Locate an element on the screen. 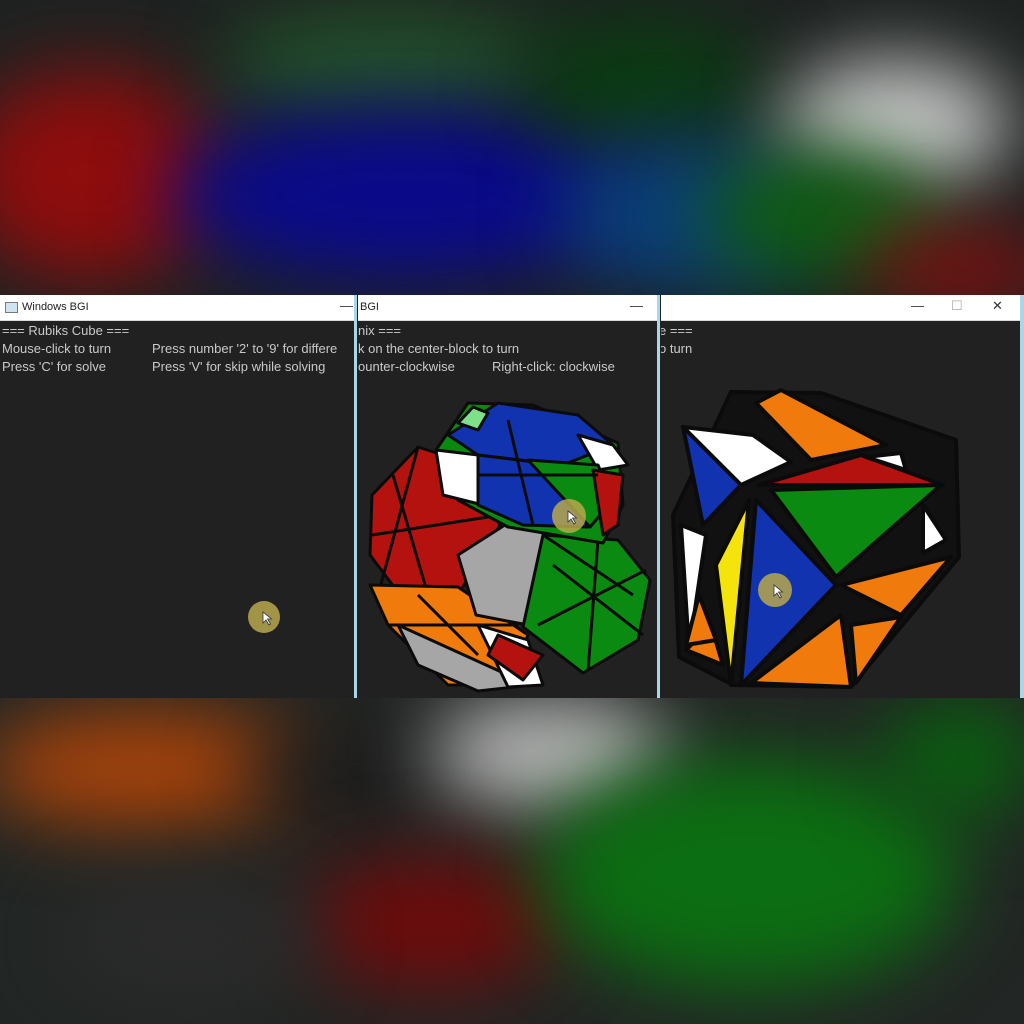  skewb-puzzle-canvas is located at coordinates (840, 496).